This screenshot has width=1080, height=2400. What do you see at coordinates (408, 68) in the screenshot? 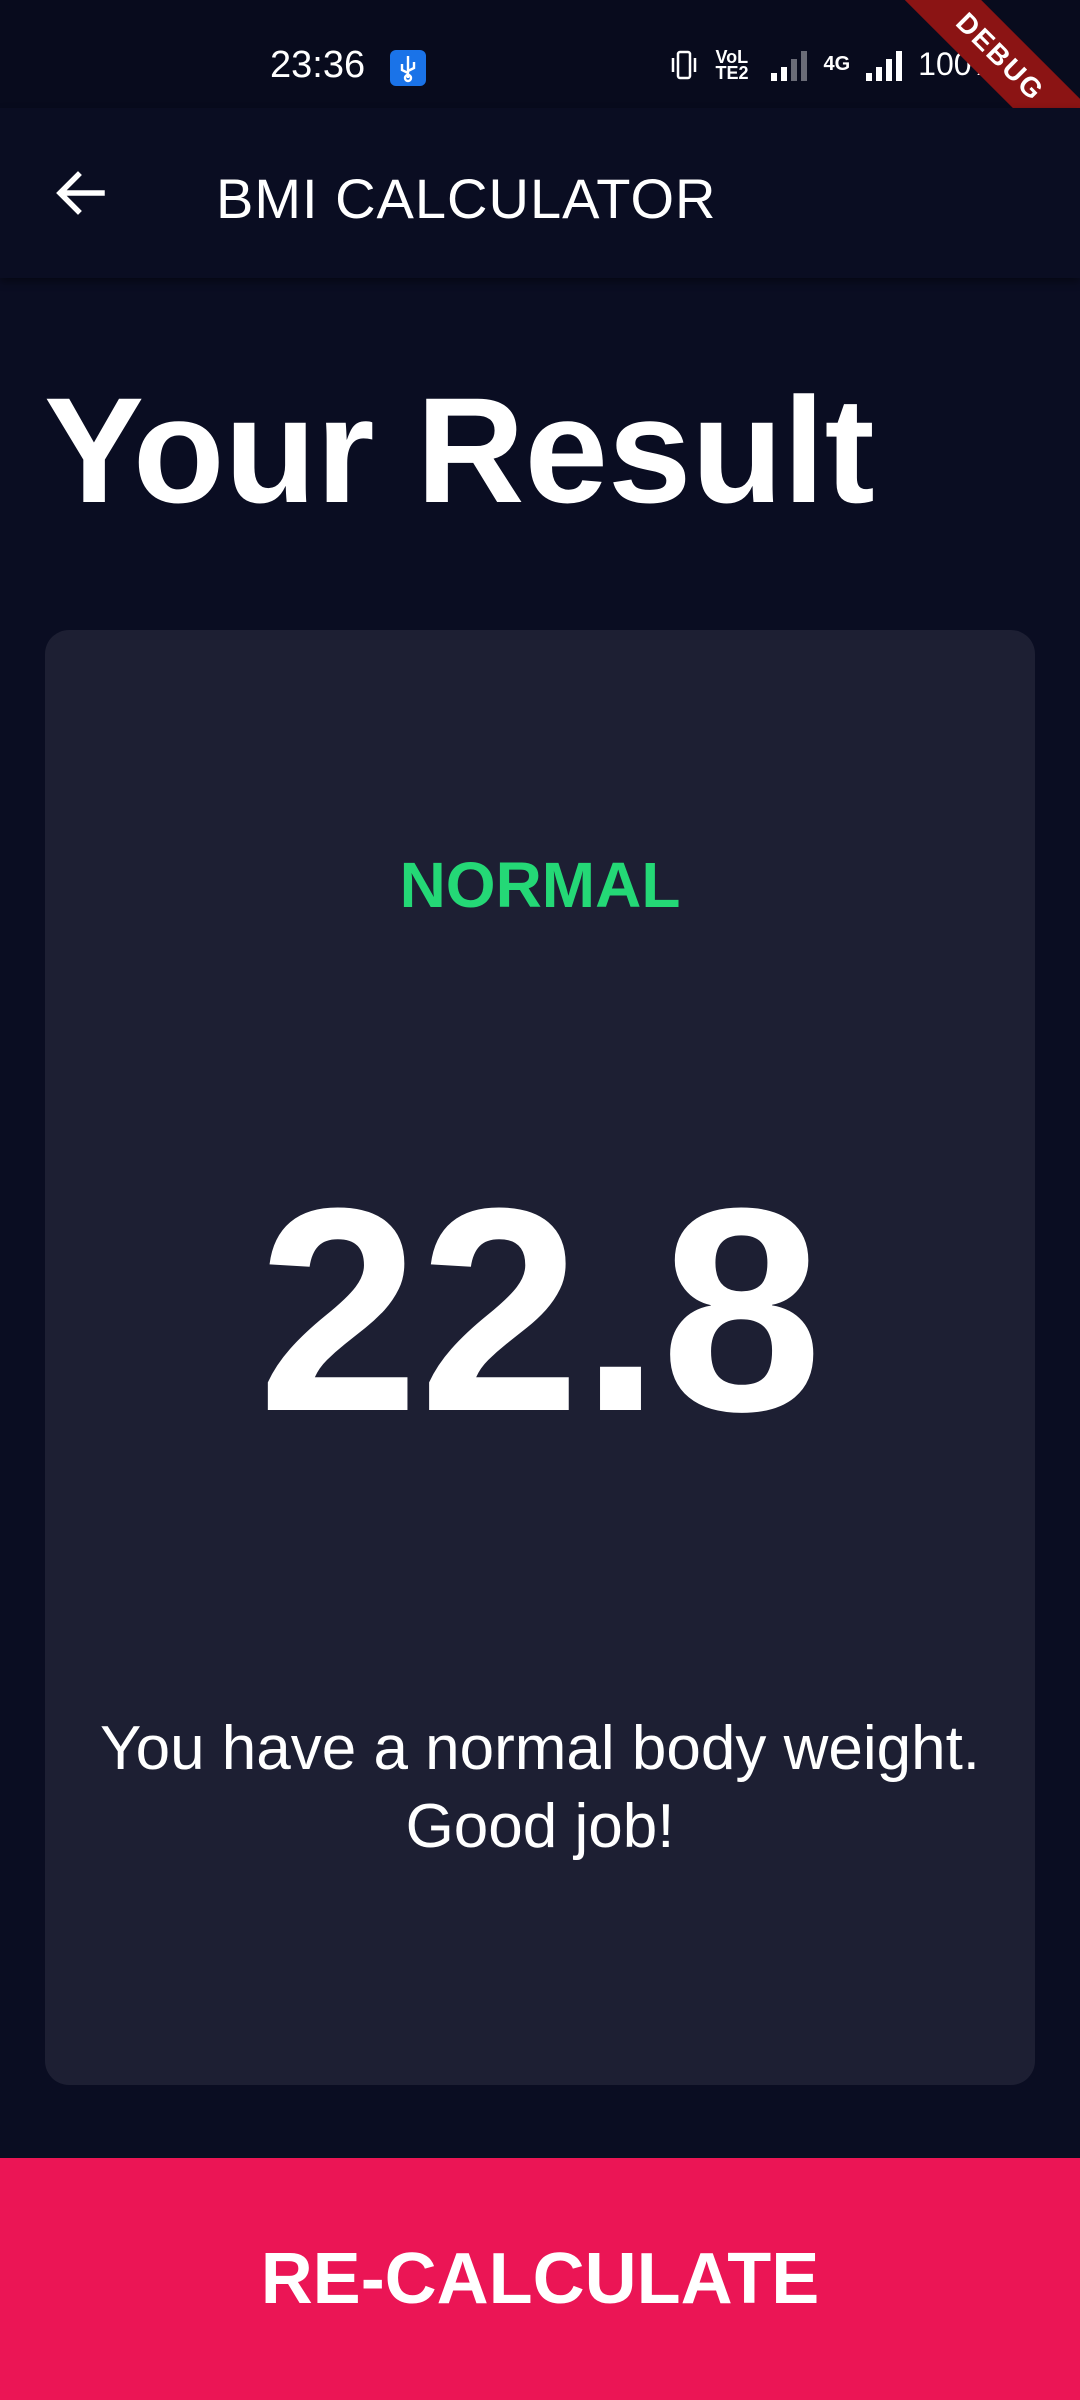
I see `usb-icon` at bounding box center [408, 68].